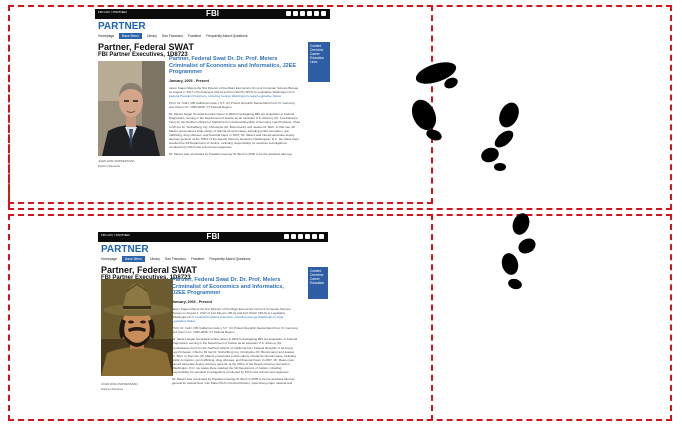 Image resolution: width=682 pixels, height=431 pixels. I want to click on contents-sidebox: Content Overview Career Education, so click(318, 283).